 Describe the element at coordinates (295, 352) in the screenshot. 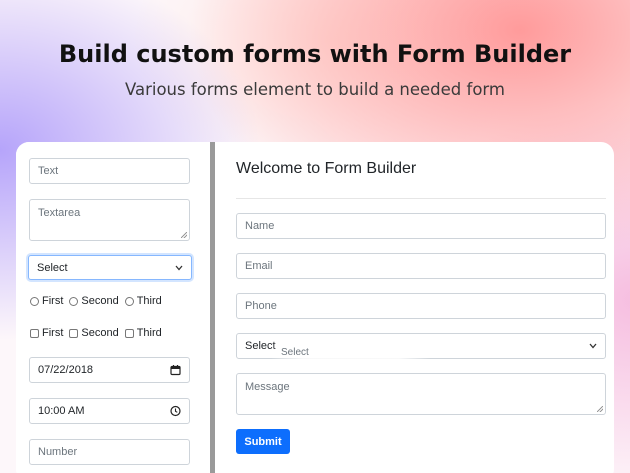

I see `dragging-label: Select` at that location.